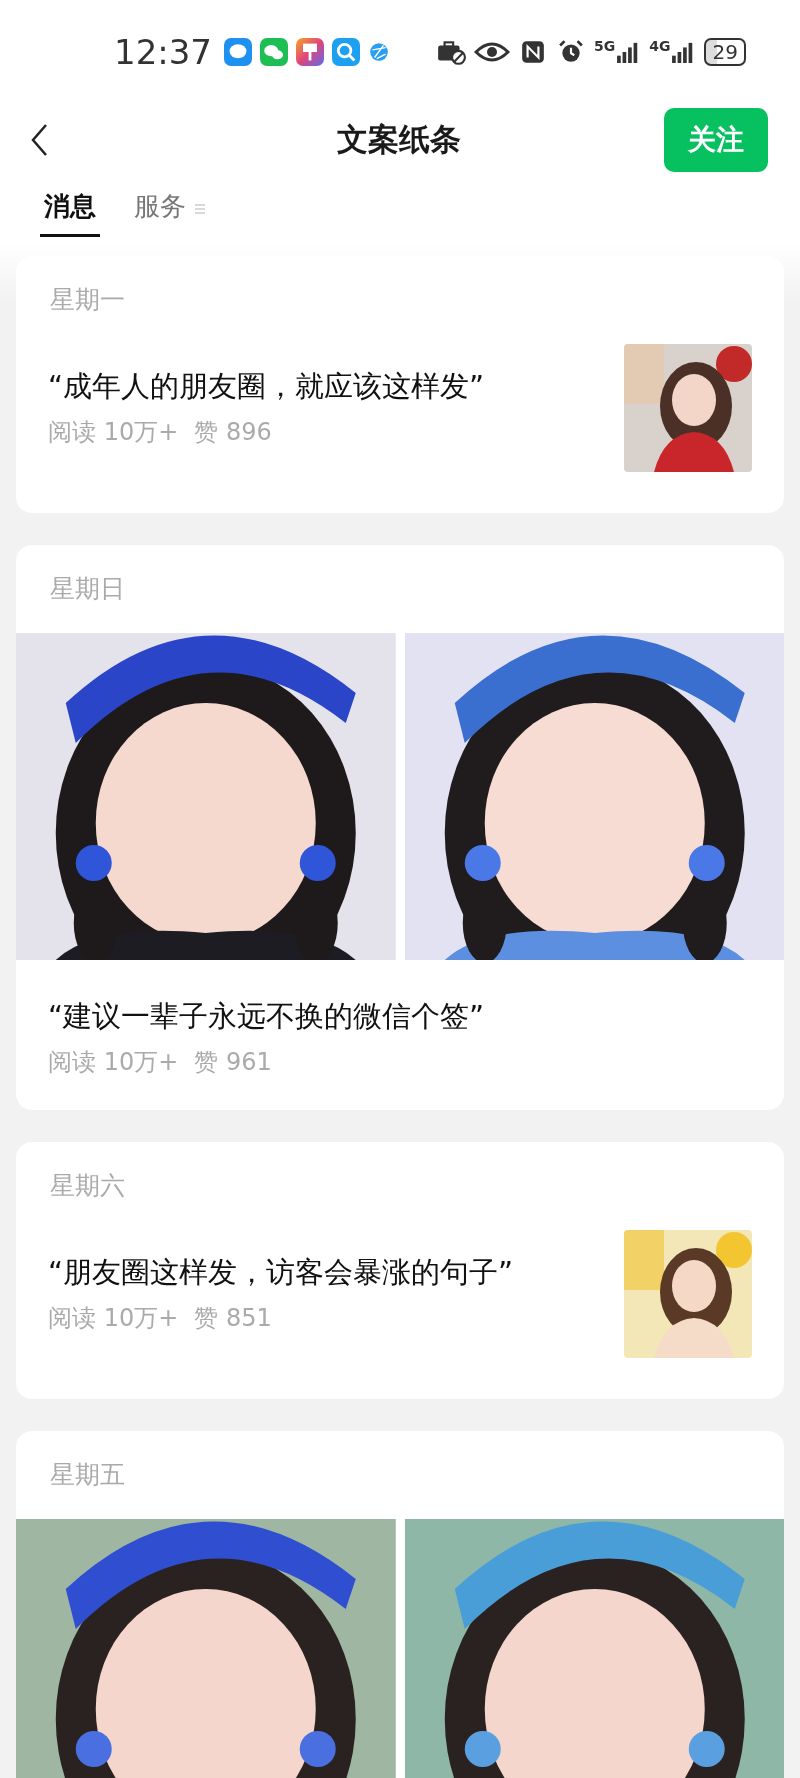  I want to click on account-title: 文案纸条, so click(399, 139).